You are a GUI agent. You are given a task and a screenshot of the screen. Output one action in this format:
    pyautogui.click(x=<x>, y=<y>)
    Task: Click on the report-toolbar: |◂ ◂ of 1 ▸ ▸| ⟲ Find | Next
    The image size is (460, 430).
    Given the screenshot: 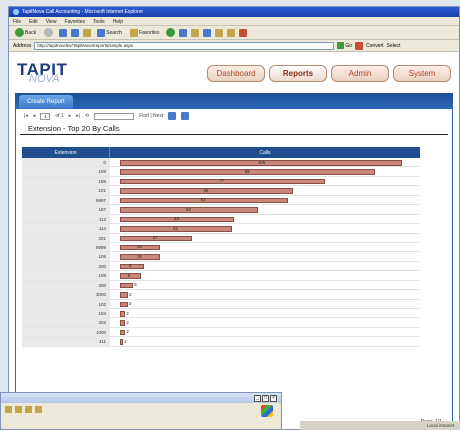 What is the action you would take?
    pyautogui.click(x=234, y=116)
    